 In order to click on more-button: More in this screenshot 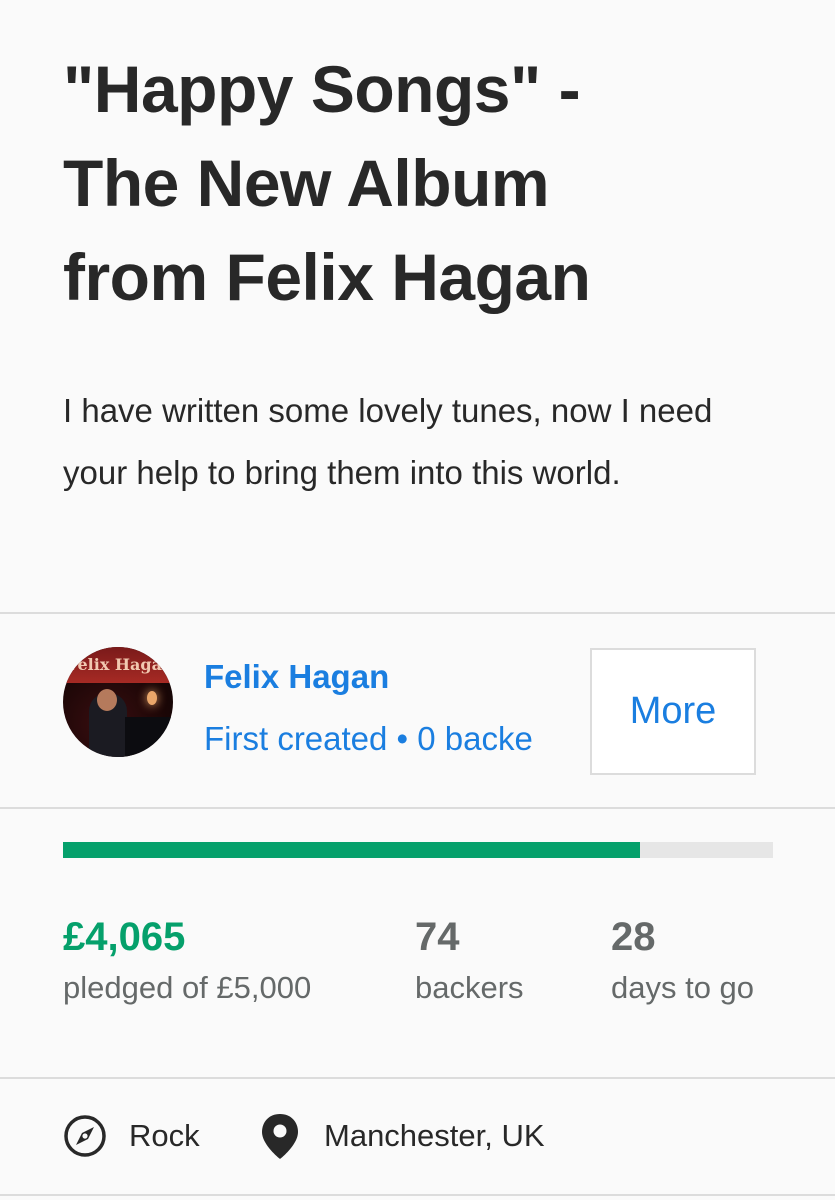, I will do `click(673, 711)`.